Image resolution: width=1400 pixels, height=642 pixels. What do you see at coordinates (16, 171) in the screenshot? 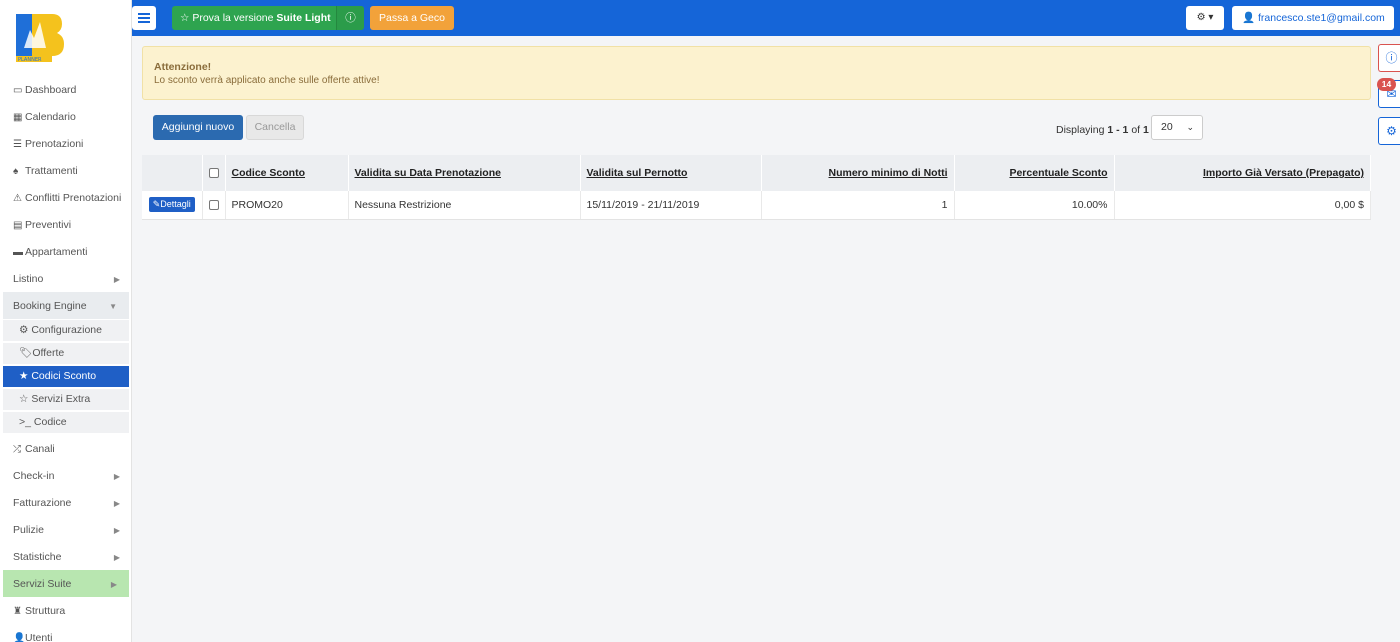
I see `apple-icon: ♠` at bounding box center [16, 171].